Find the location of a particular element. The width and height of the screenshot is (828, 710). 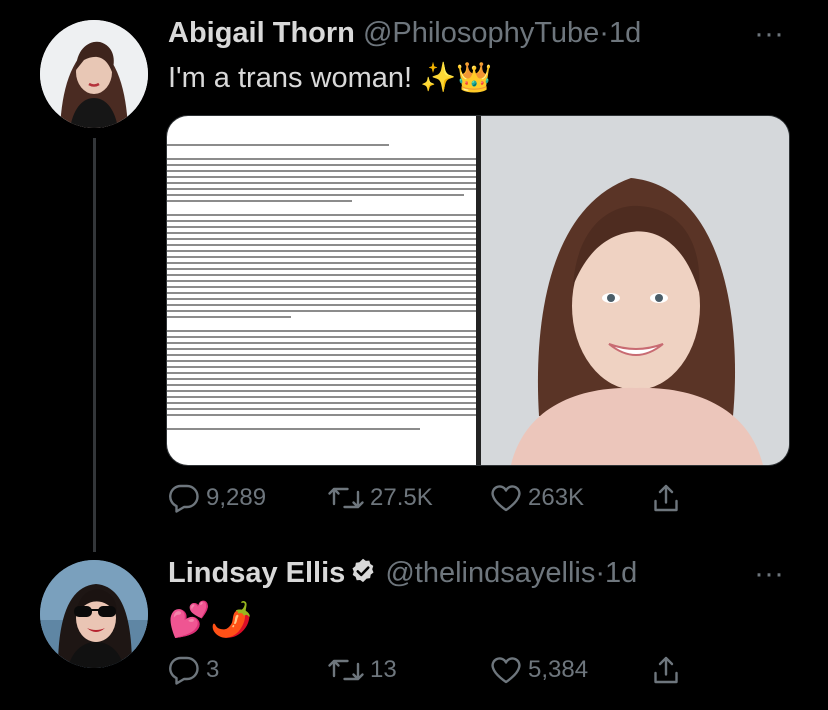

tweet-actions: 3 13 5,384 is located at coordinates (436, 672).